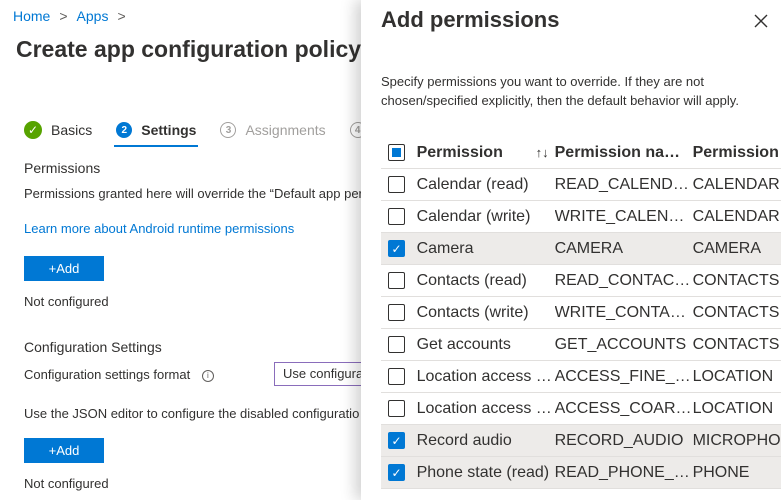 This screenshot has height=500, width=781. Describe the element at coordinates (721, 472) in the screenshot. I see `permission-group-cell: PHONE` at that location.